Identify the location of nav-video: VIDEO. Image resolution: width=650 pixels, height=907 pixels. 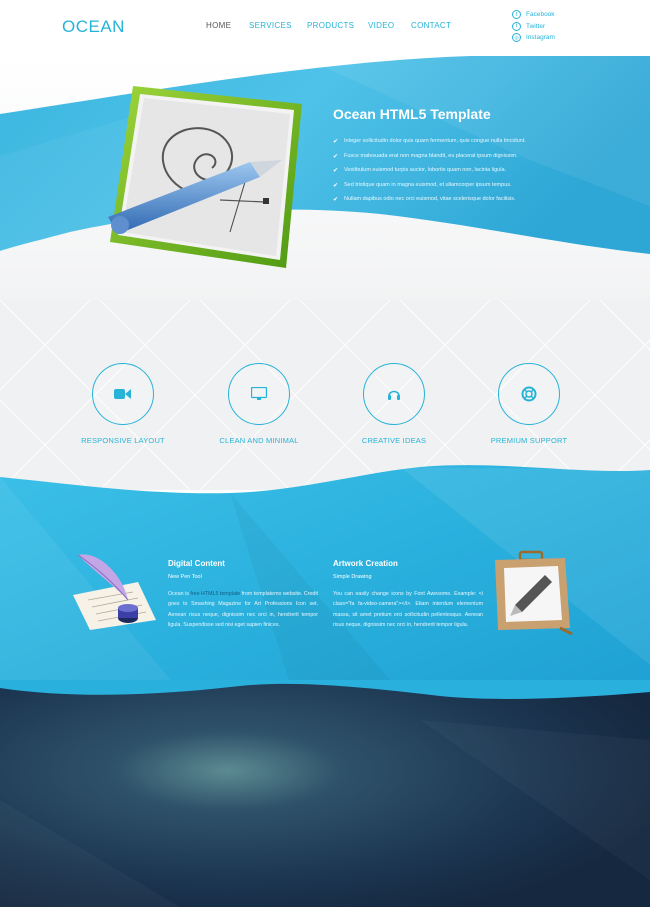
(381, 25).